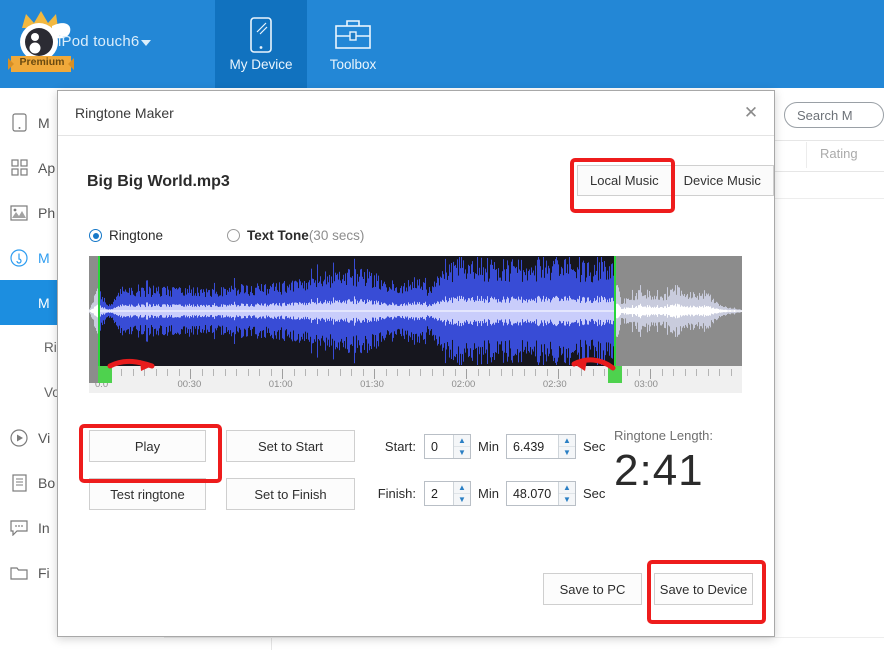  I want to click on save-to-device-button: Save to Device, so click(703, 589).